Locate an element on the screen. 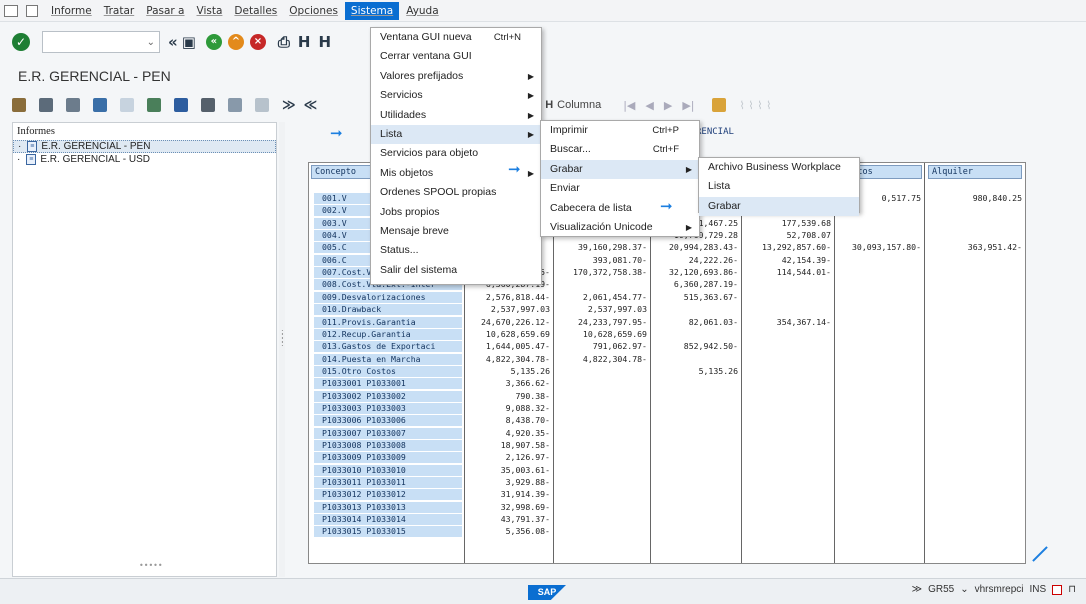 This screenshot has height=604, width=1086. menu-informe: Informe is located at coordinates (71, 11).